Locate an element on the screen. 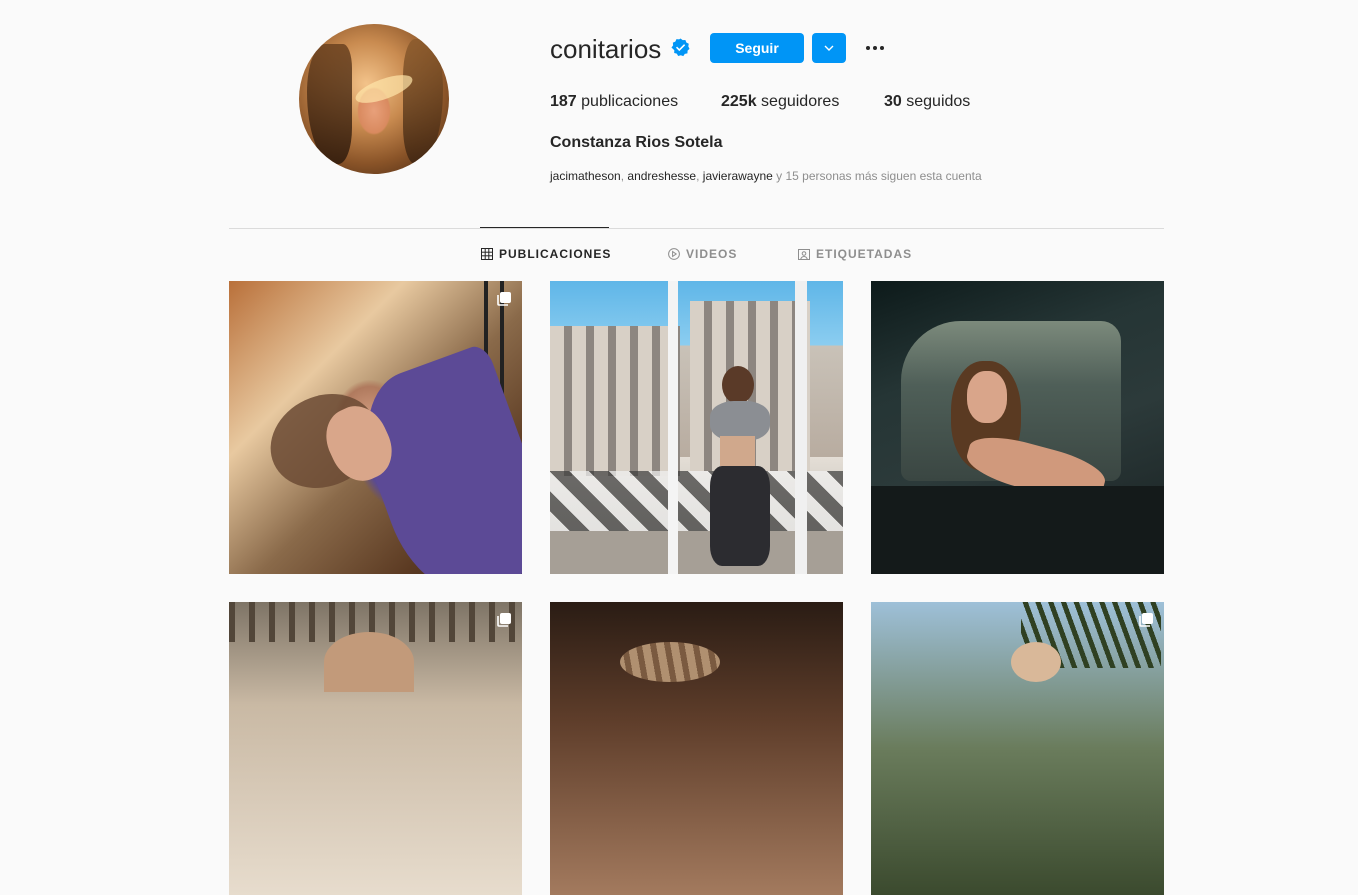 The width and height of the screenshot is (1358, 895). tabs-divider is located at coordinates (696, 228).